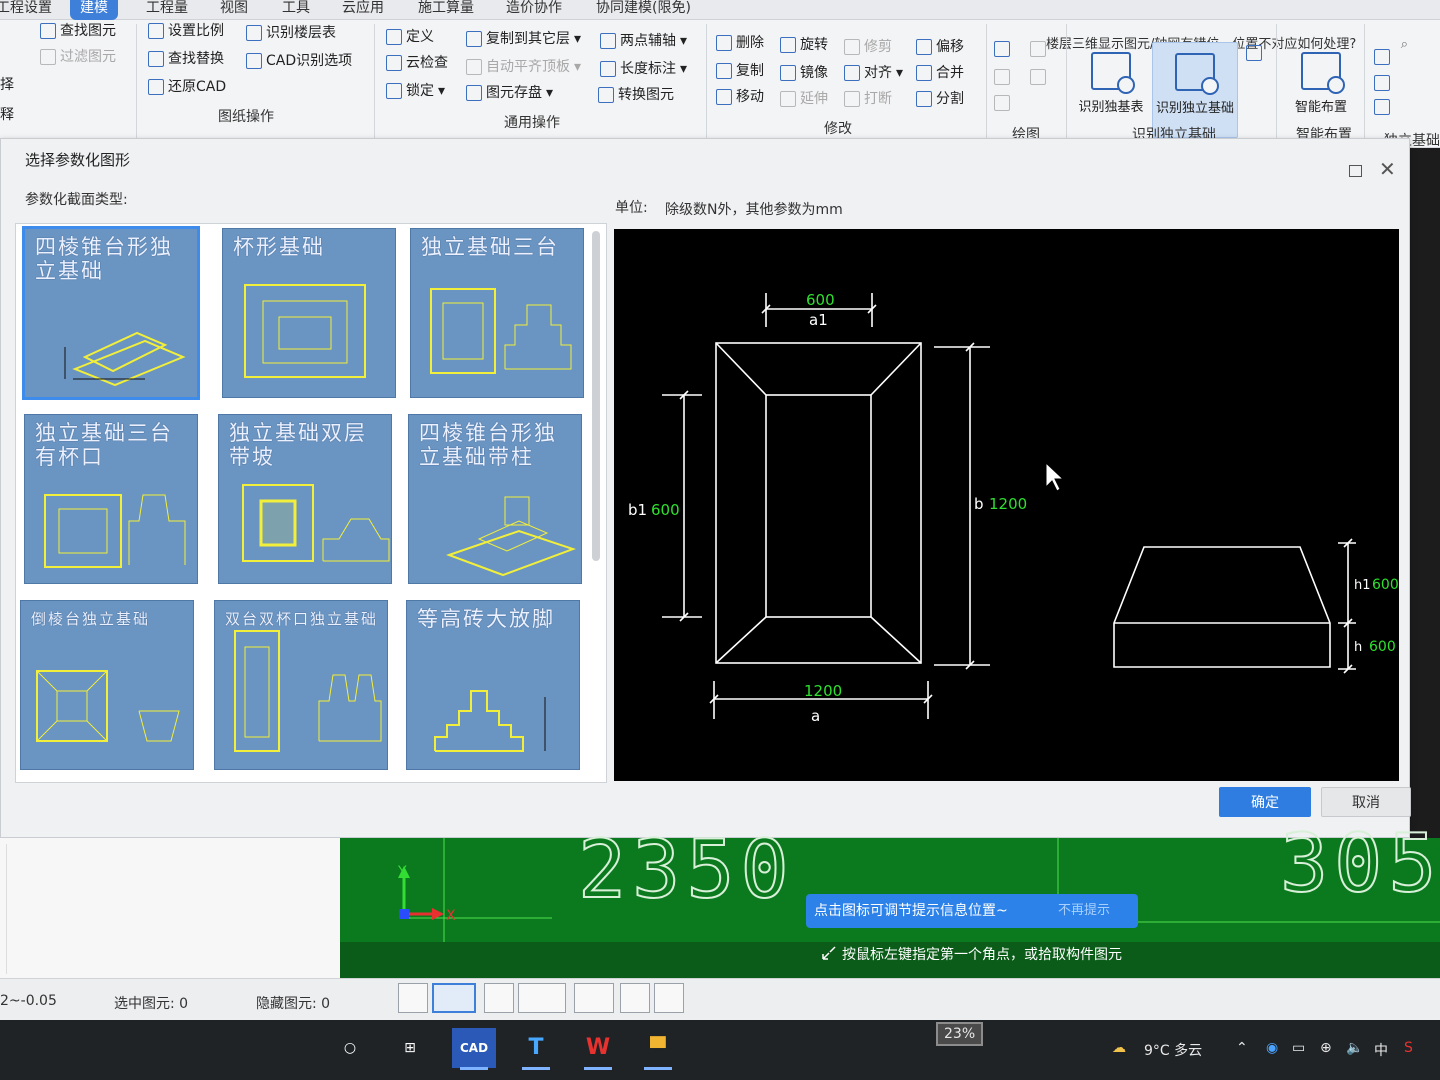 The width and height of the screenshot is (1440, 1080). Describe the element at coordinates (804, 73) in the screenshot. I see `mirror-button: 镜像` at that location.